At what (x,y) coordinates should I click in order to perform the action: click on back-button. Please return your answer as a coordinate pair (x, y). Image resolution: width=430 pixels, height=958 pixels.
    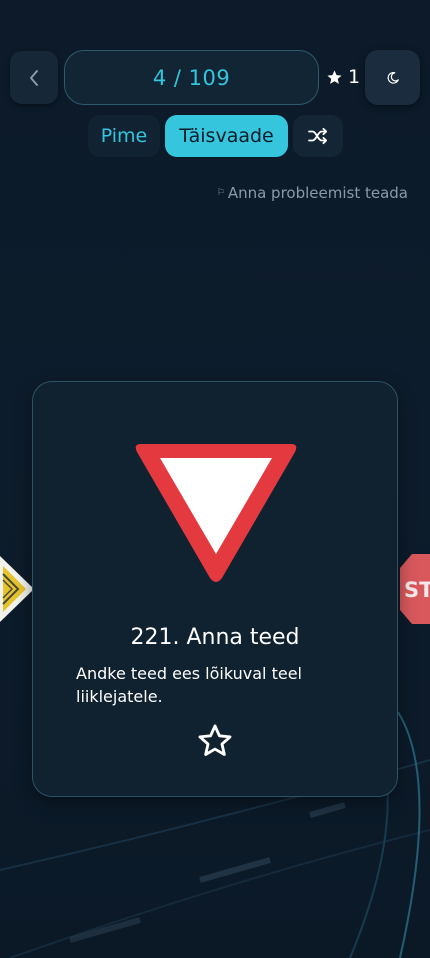
    Looking at the image, I should click on (34, 77).